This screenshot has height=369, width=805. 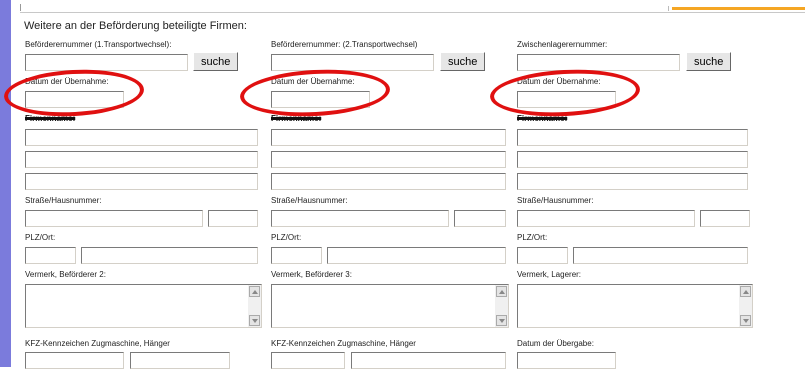 What do you see at coordinates (74, 360) in the screenshot?
I see `truck-plate-input-col1` at bounding box center [74, 360].